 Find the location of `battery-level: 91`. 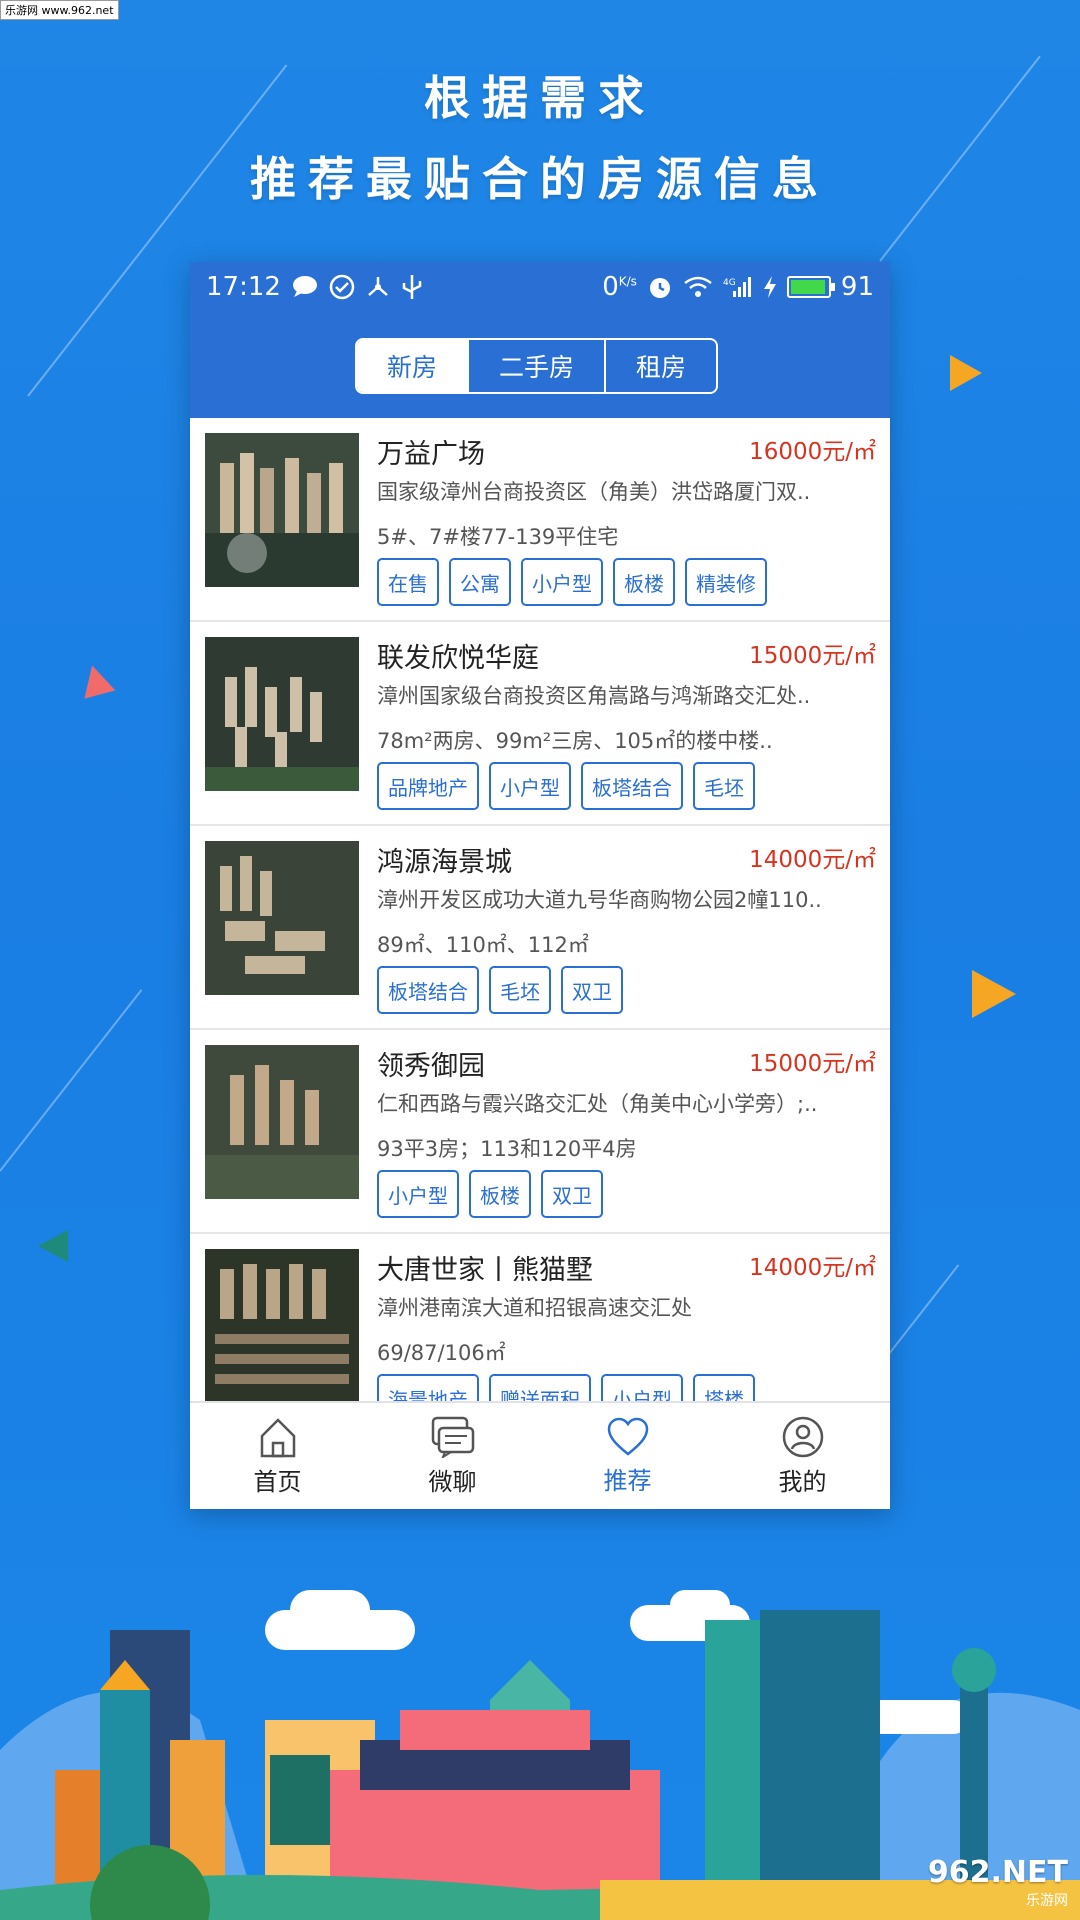

battery-level: 91 is located at coordinates (857, 287).